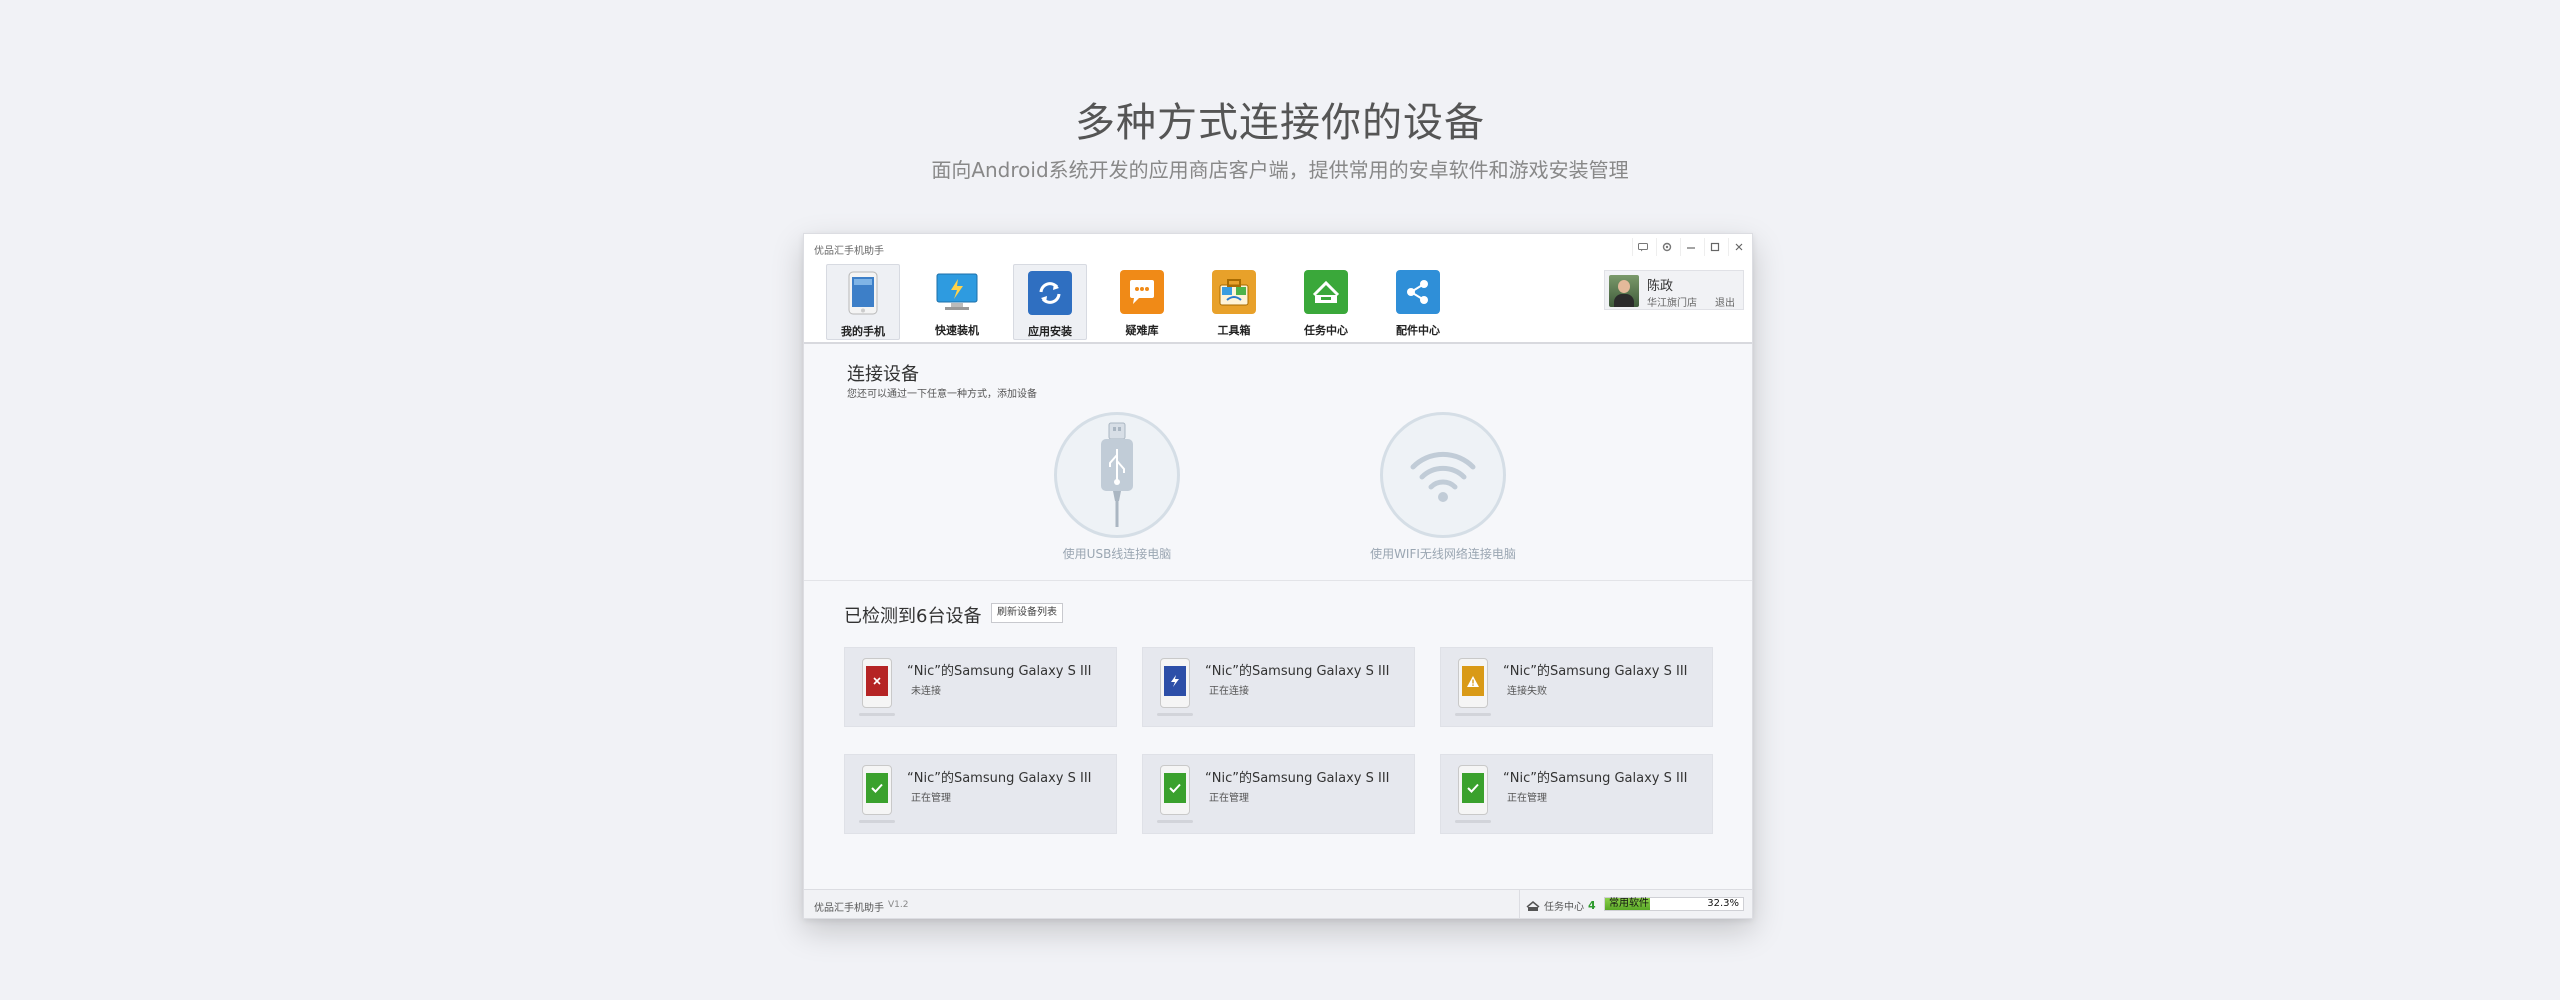  I want to click on settings-icon, so click(1666, 247).